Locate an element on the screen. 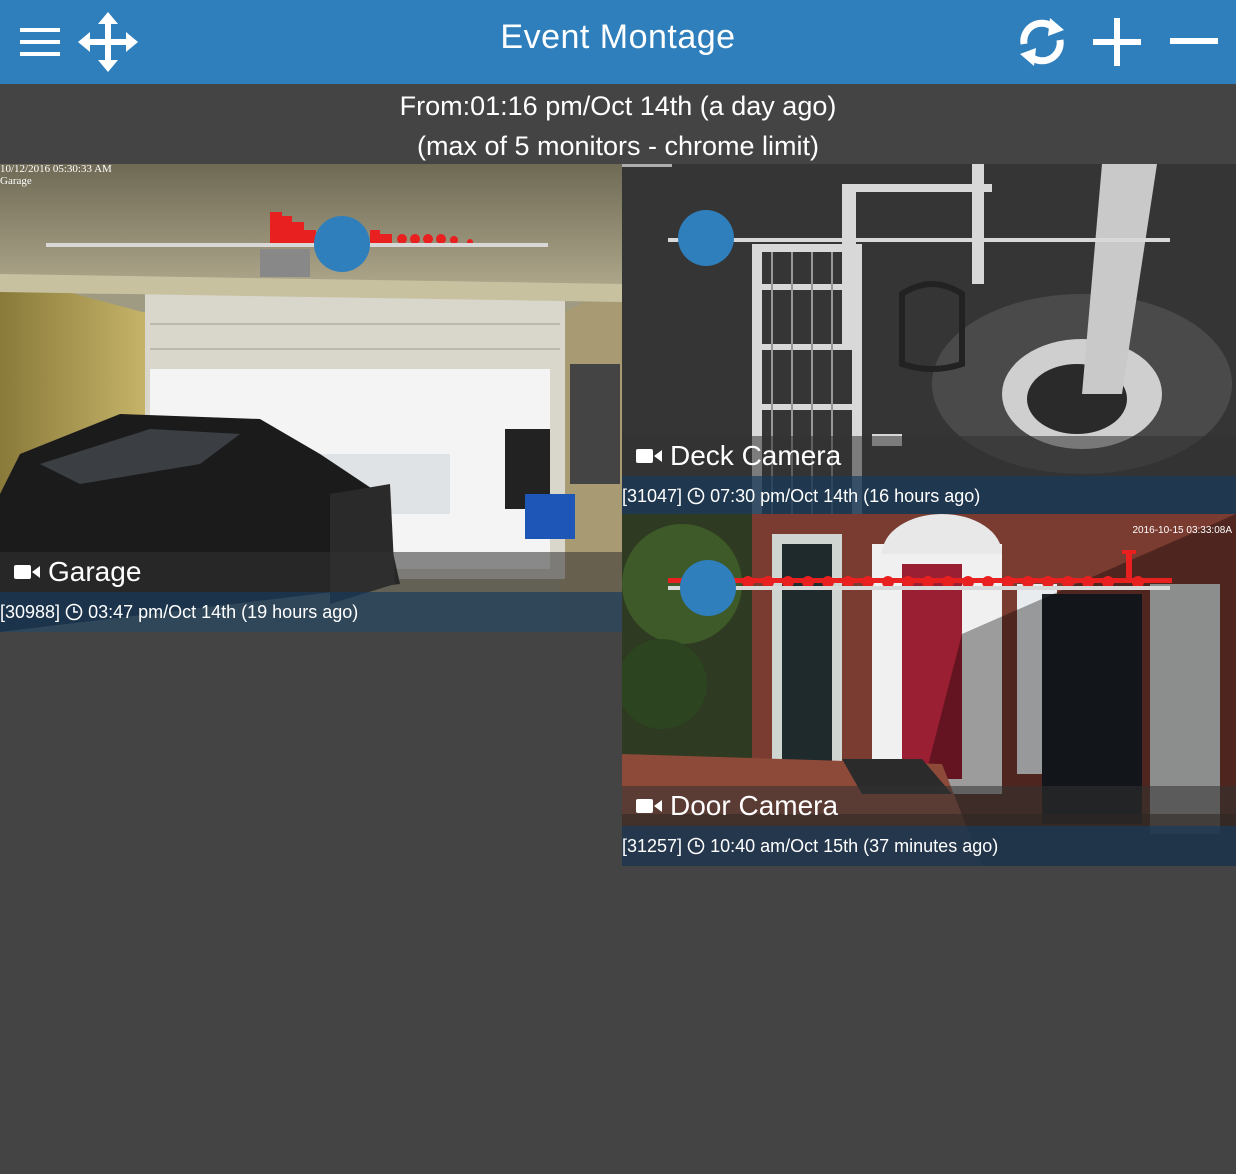 This screenshot has height=1174, width=1236. event-time: 03:47 pm/Oct 14th (19 hours ago) is located at coordinates (223, 611).